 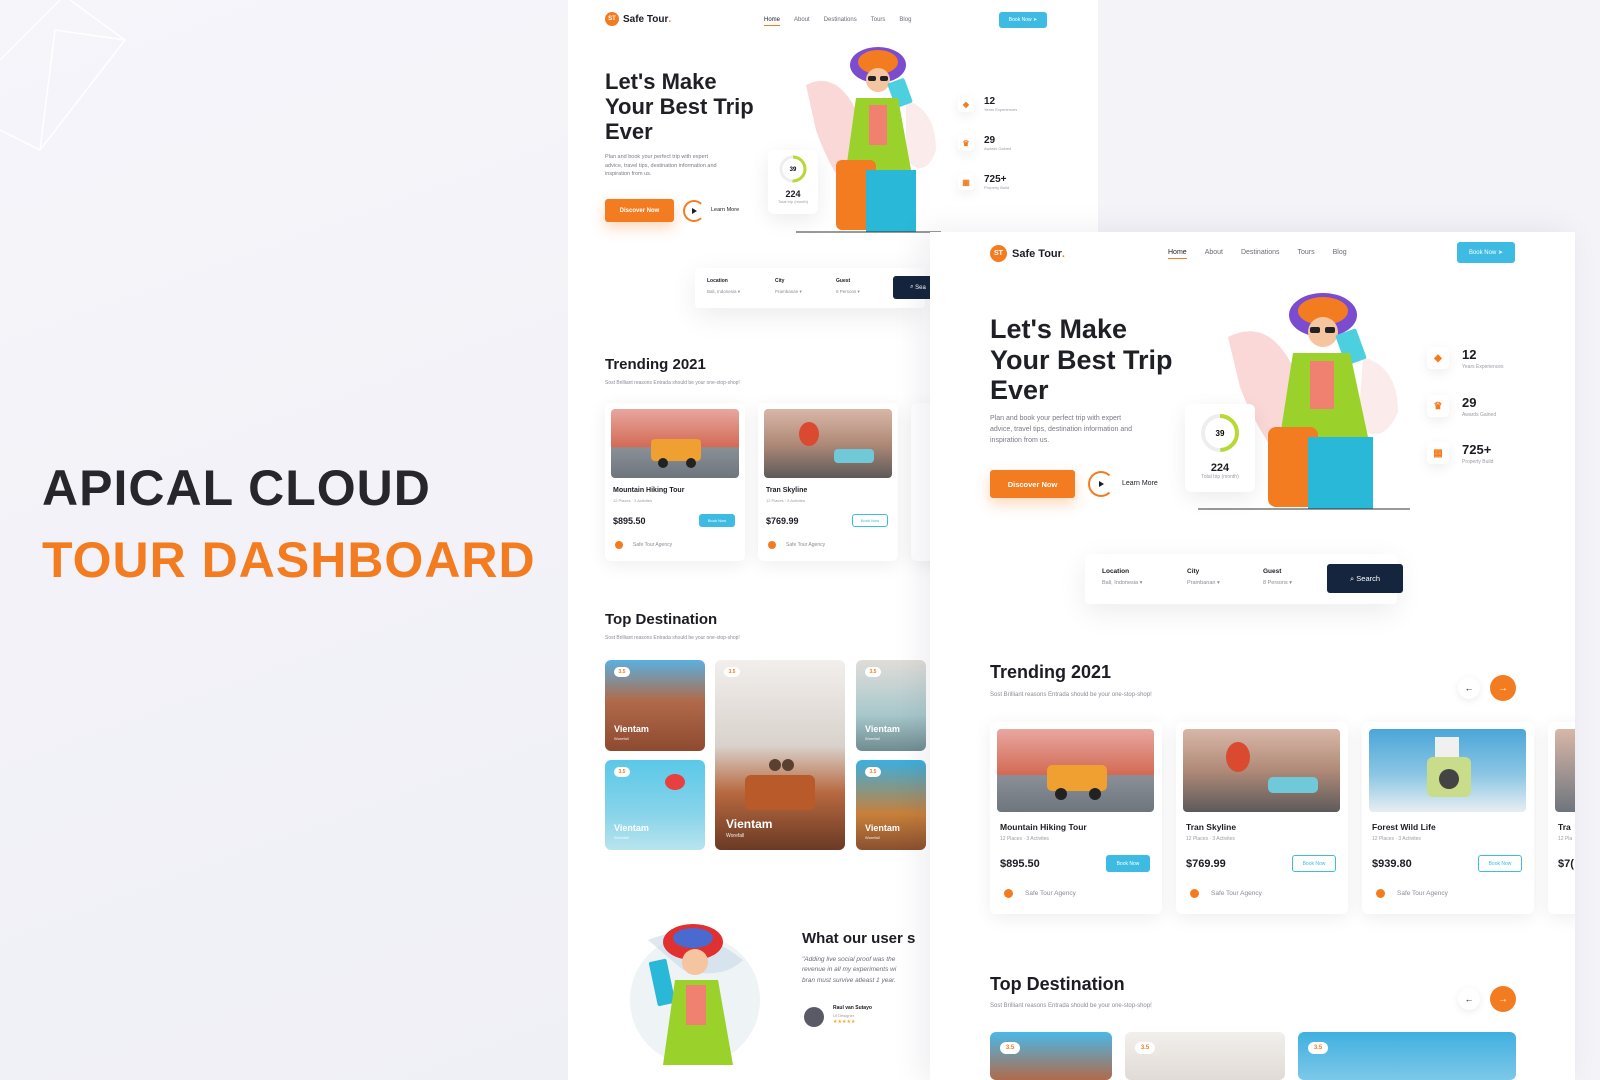 What do you see at coordinates (1404, 827) in the screenshot?
I see `tour-title: Forest Wild Life` at bounding box center [1404, 827].